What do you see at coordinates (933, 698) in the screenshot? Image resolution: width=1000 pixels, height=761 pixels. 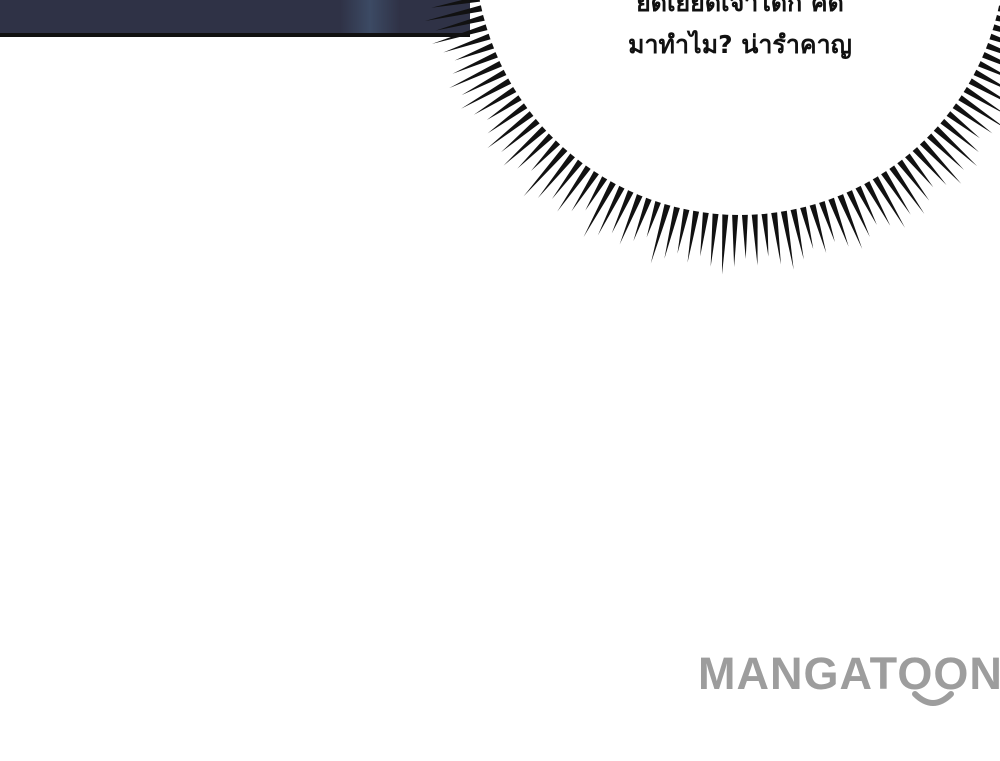 I see `smile-icon` at bounding box center [933, 698].